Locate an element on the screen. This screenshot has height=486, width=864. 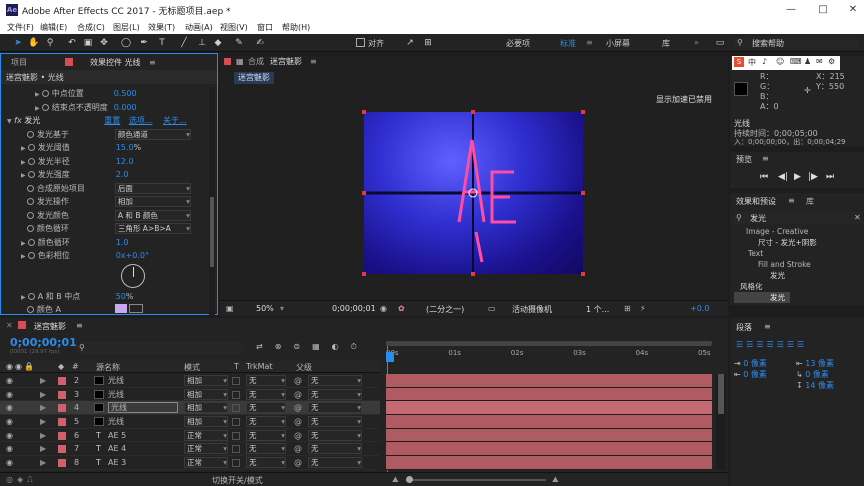
layer-row: ◉ ▶ 3 光线 相加 ▾ 无 ▾ @ 无 ▾ is located at coordinates (190, 395).